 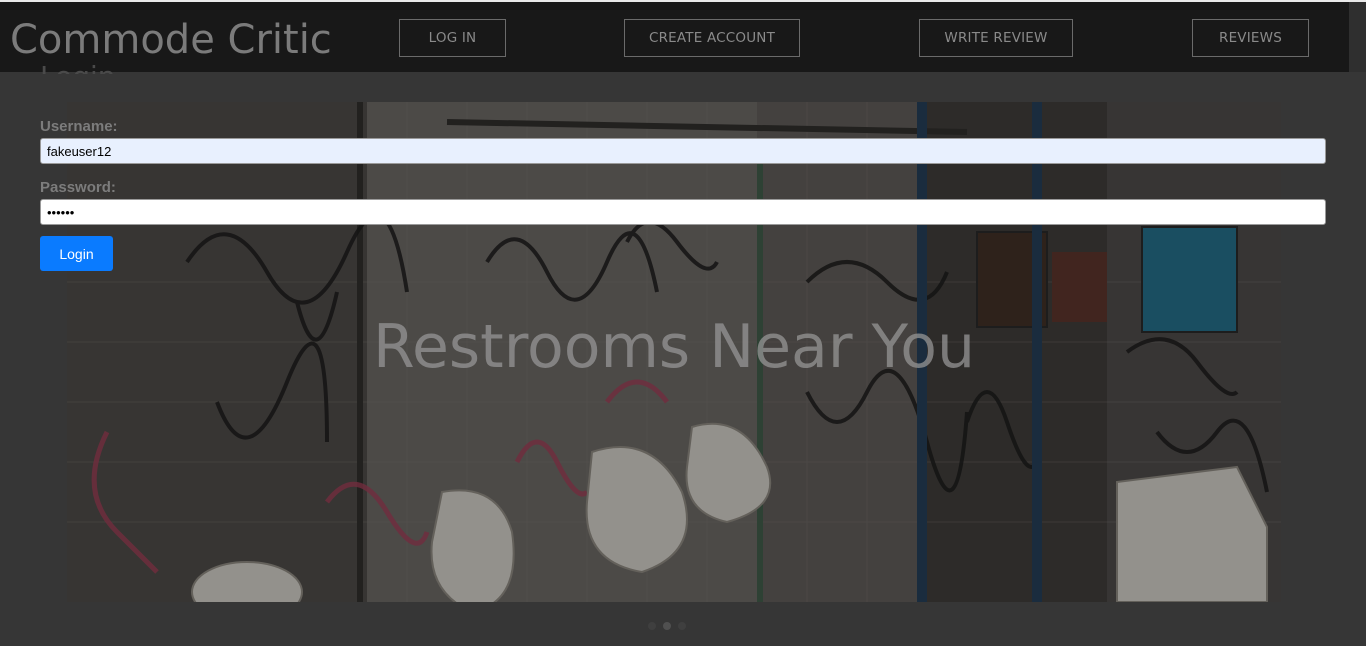 I want to click on brand-logo-text: Commode Critic, so click(x=171, y=40).